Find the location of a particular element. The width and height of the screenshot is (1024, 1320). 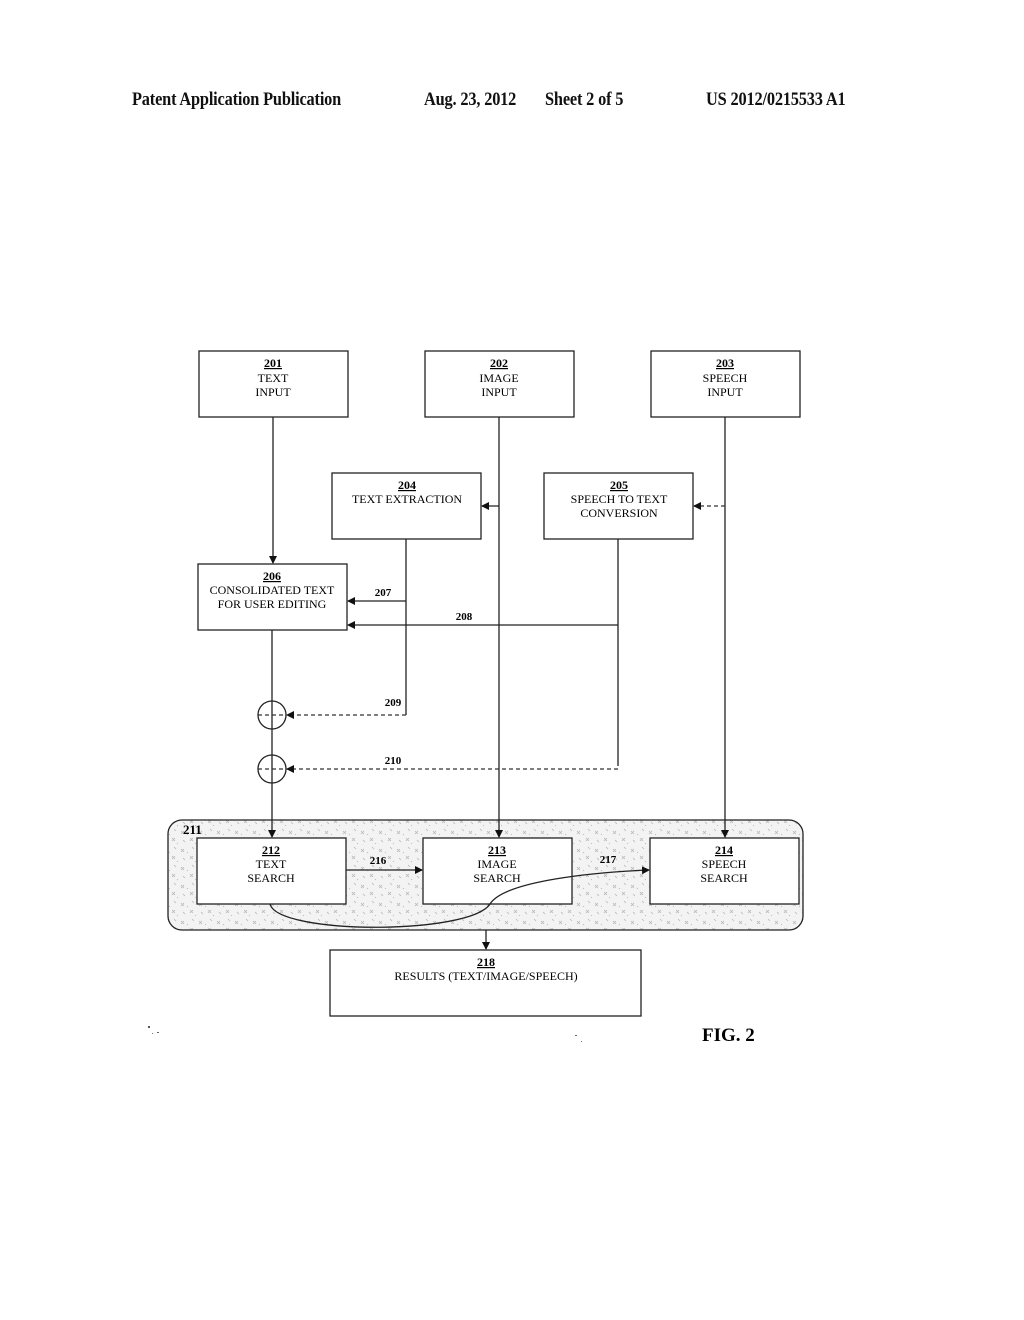

edge-217-label: 217 is located at coordinates (608, 860).